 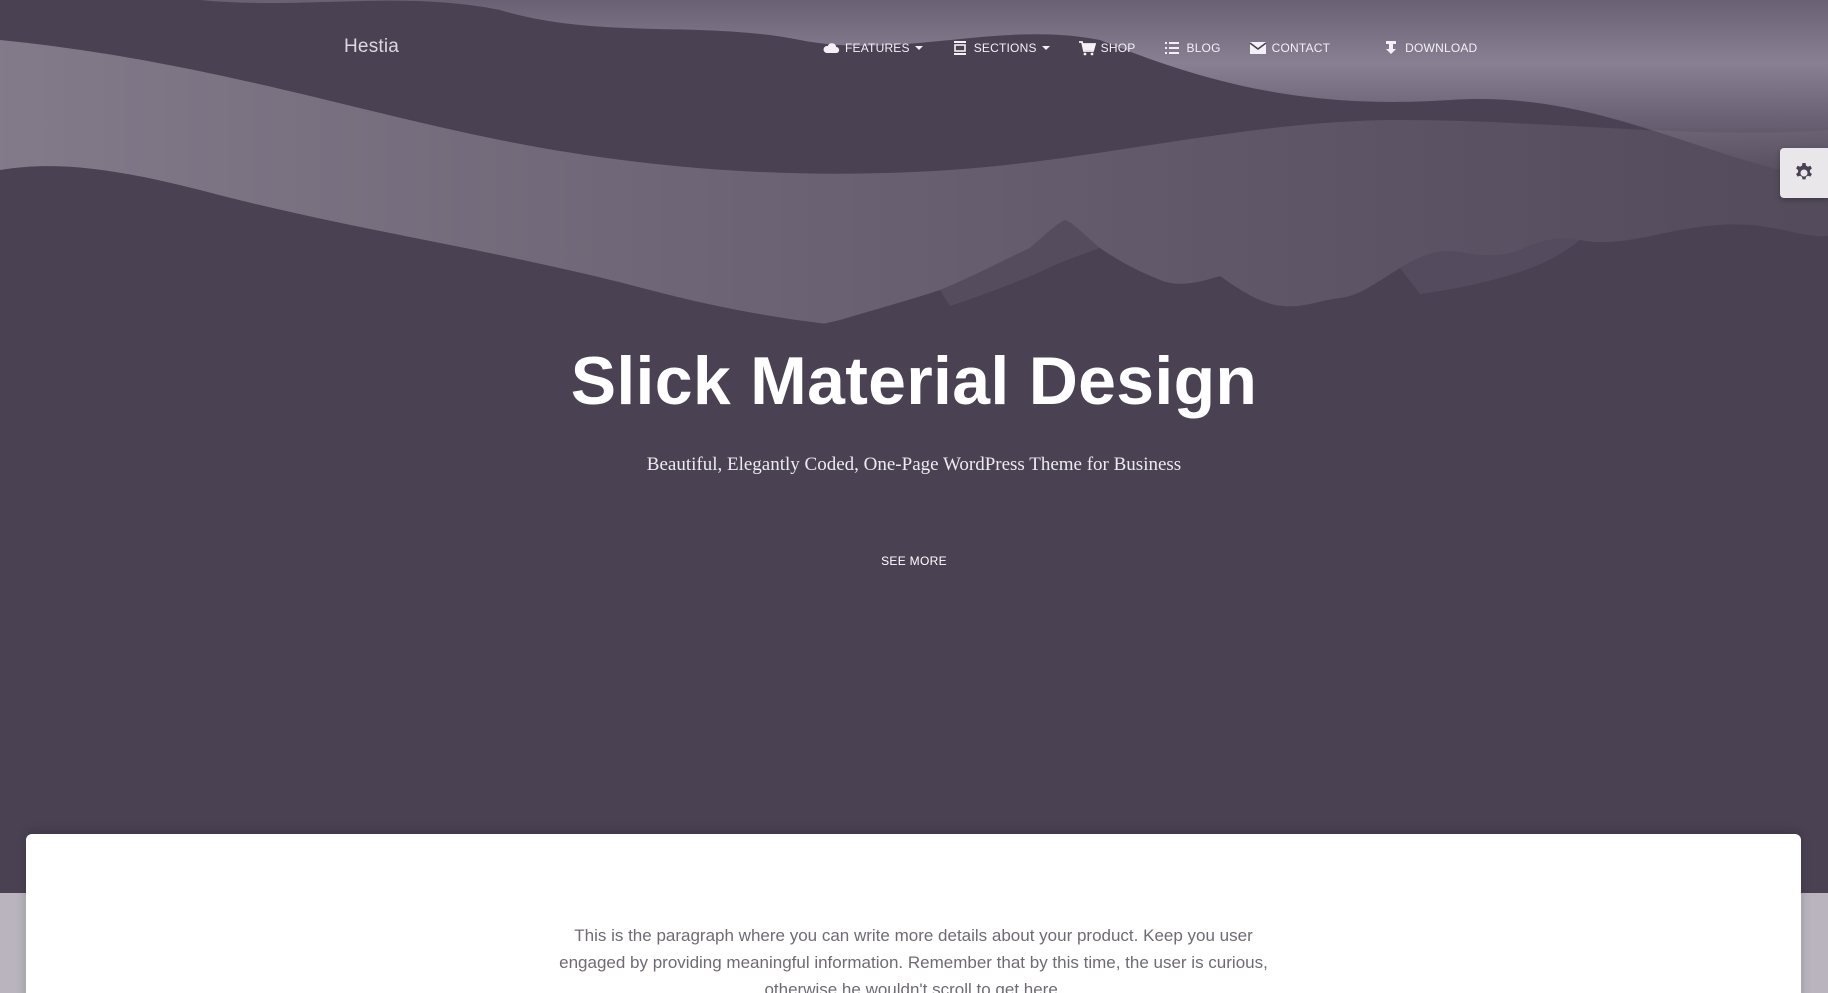 I want to click on nav-item-contact: CONTACT, so click(x=1290, y=48).